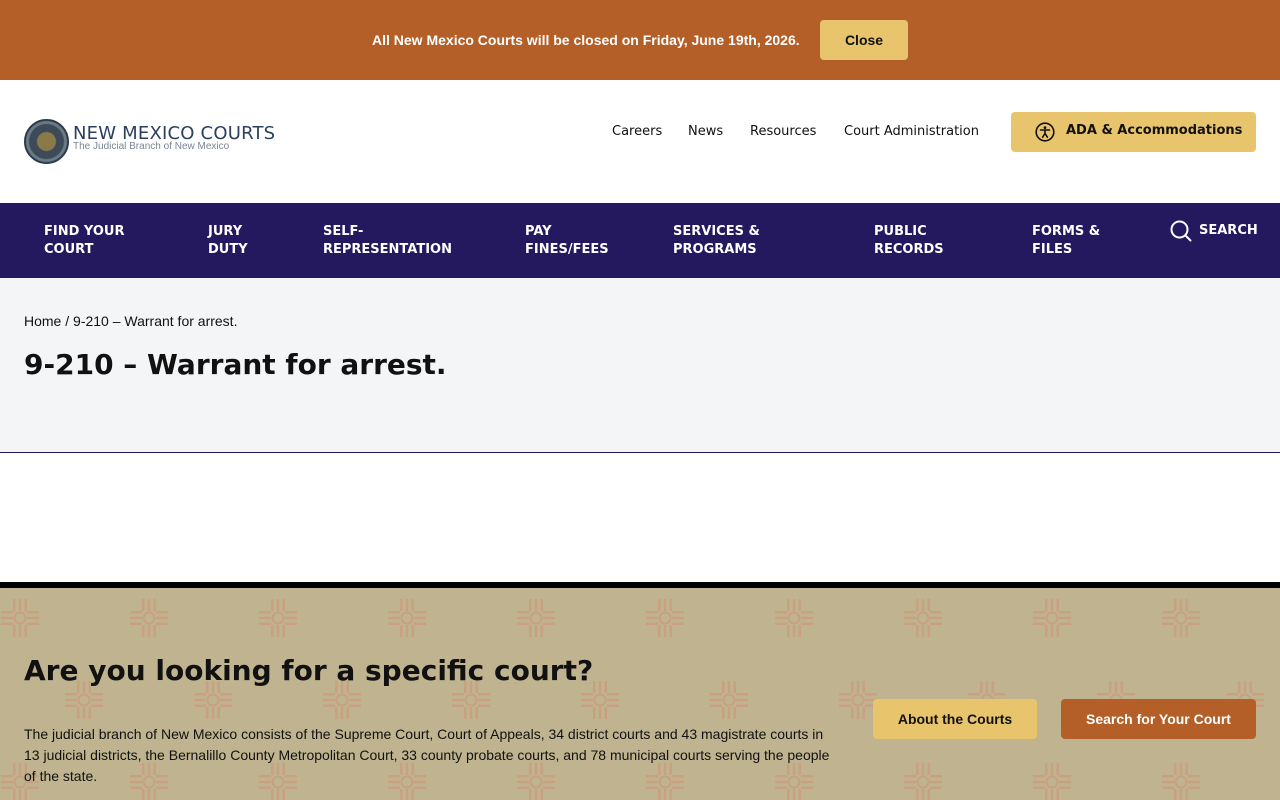  What do you see at coordinates (715, 249) in the screenshot?
I see `nav-item-line: PROGRAMS` at bounding box center [715, 249].